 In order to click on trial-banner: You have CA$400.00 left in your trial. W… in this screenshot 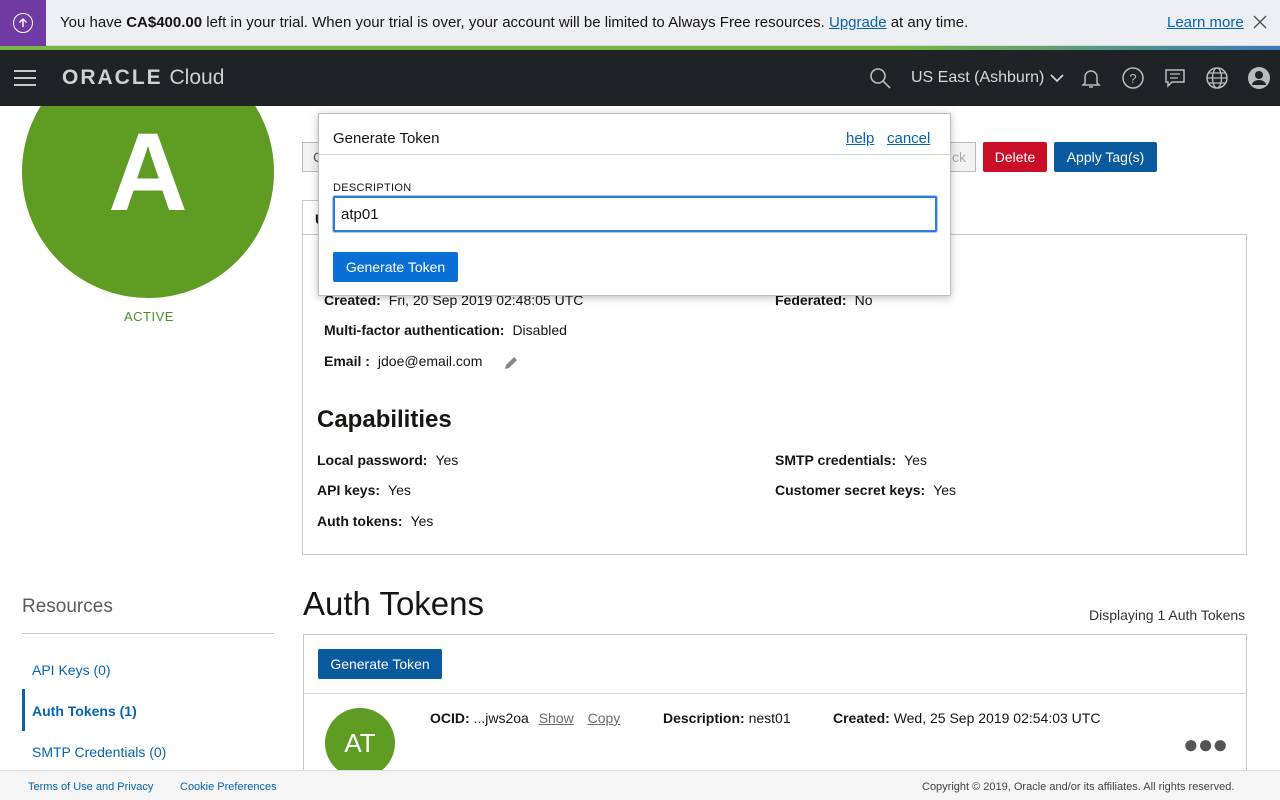, I will do `click(640, 23)`.